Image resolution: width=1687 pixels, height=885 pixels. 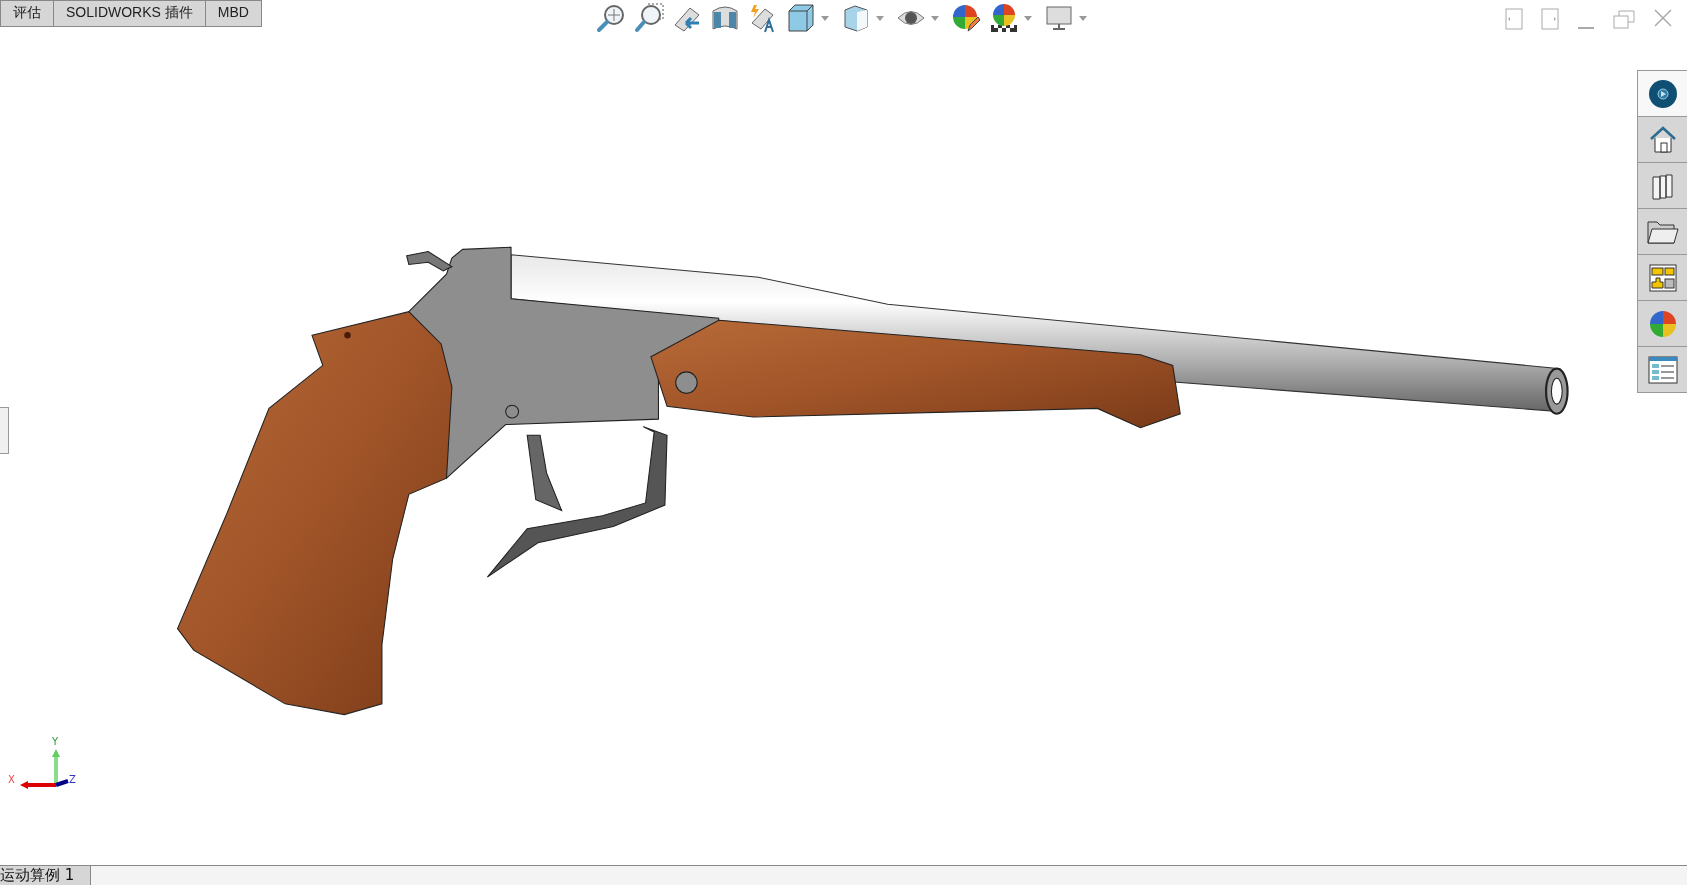 I want to click on command-tab: SOLIDWORKS 插件, so click(x=130, y=13).